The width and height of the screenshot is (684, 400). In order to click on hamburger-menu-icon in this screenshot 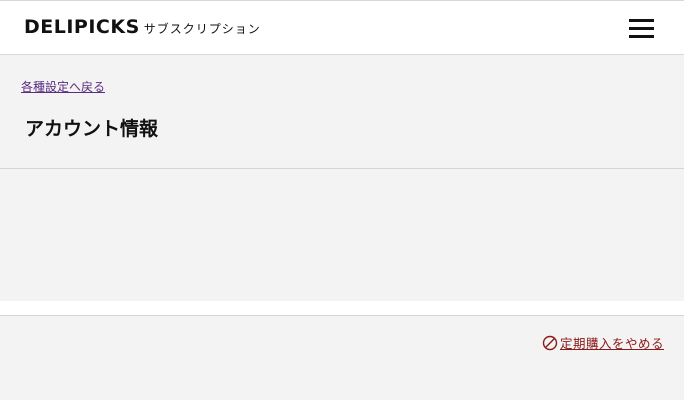, I will do `click(641, 28)`.